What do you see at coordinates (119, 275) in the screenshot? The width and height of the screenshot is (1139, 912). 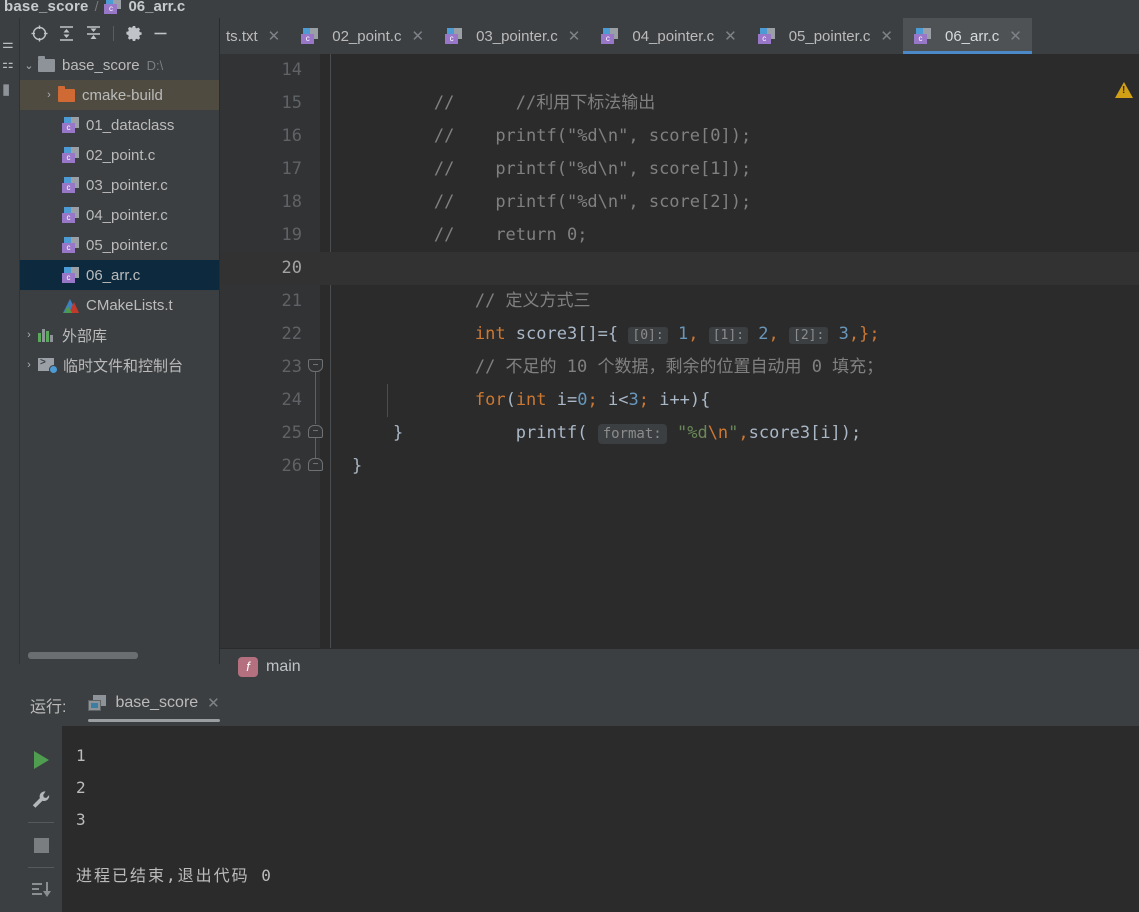 I see `tree-node-06-arr: c 06_arr.c` at bounding box center [119, 275].